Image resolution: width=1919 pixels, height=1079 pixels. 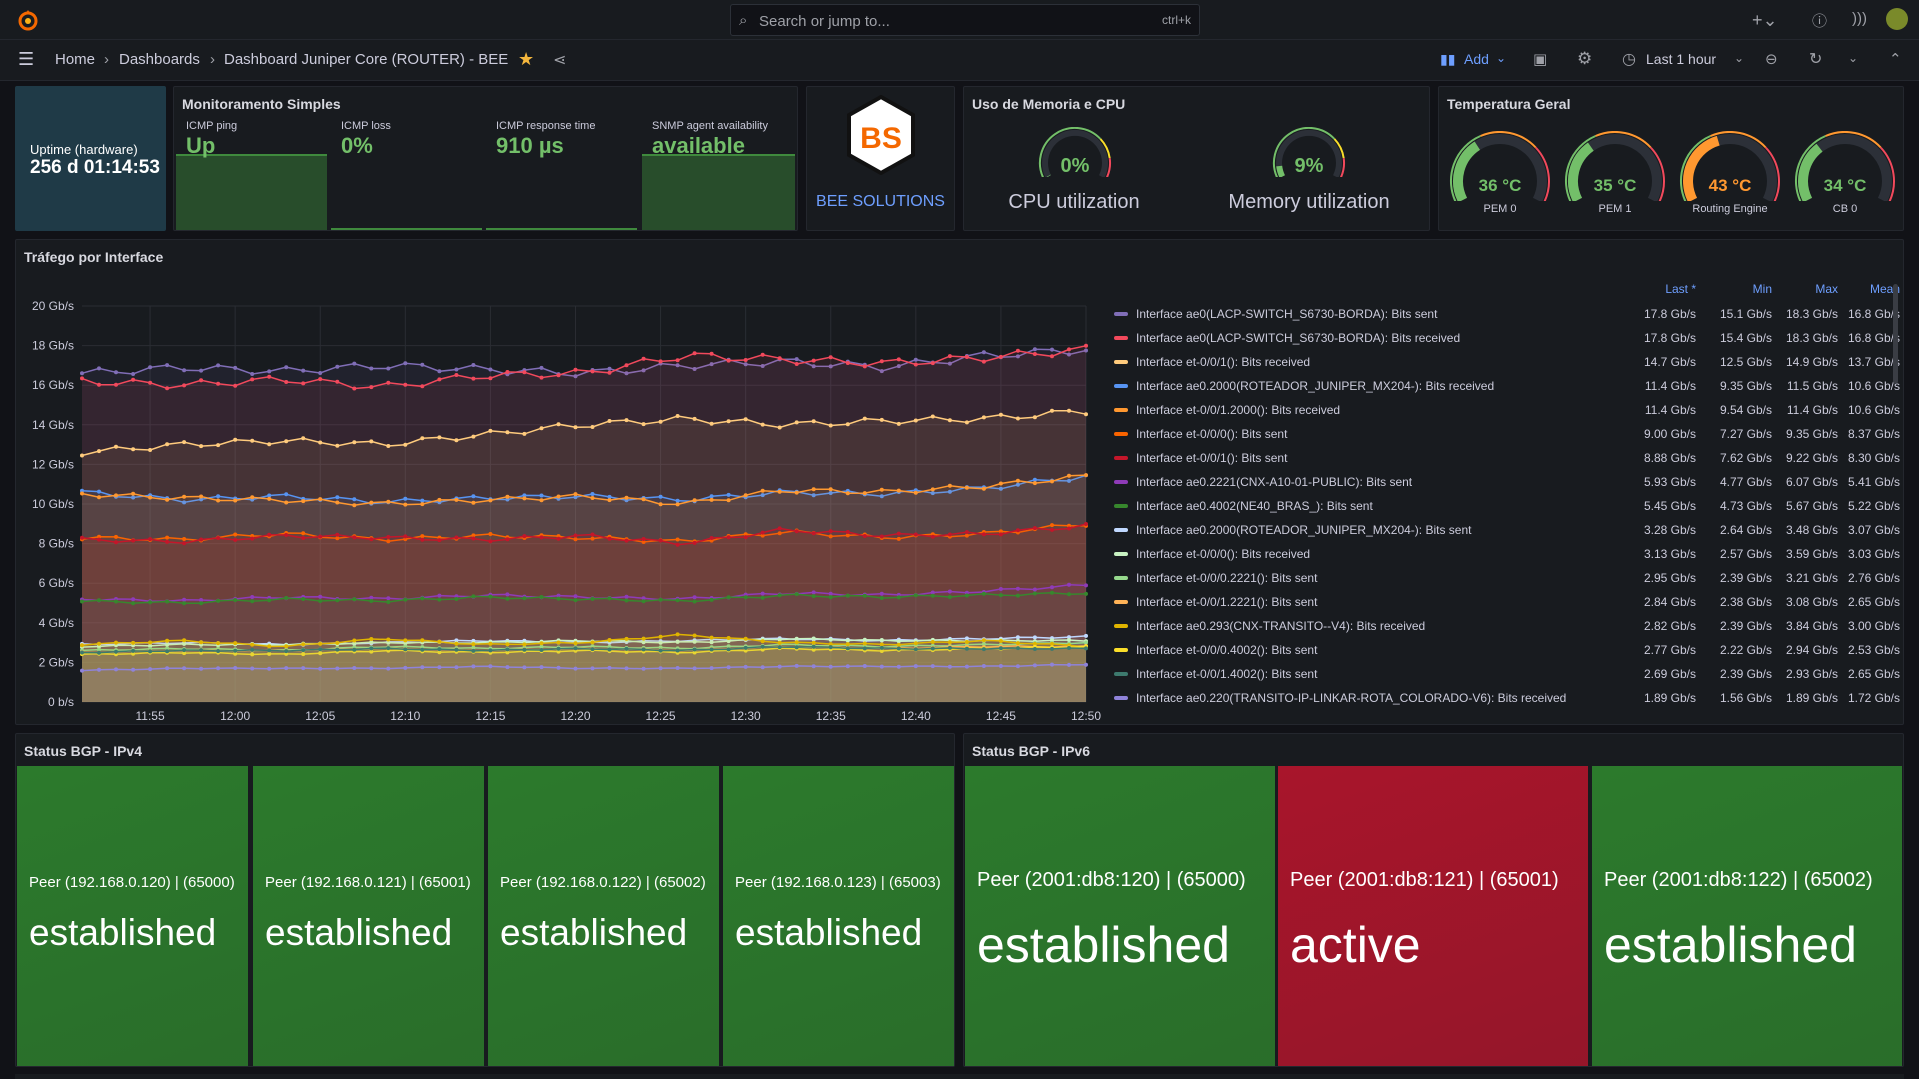 I want to click on share-icon: ⋖, so click(x=559, y=60).